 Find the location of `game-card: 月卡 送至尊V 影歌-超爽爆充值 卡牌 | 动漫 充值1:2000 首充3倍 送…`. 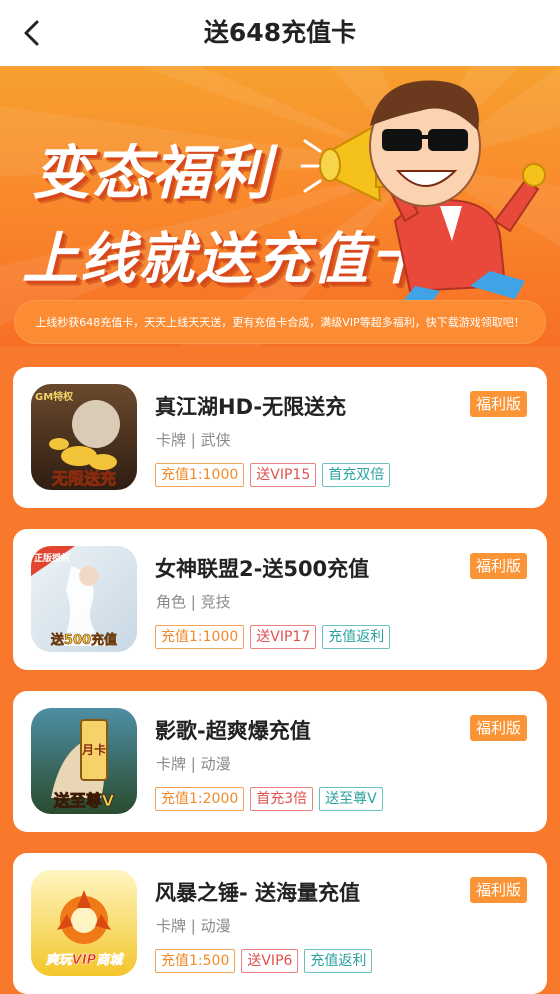

game-card: 月卡 送至尊V 影歌-超爽爆充值 卡牌 | 动漫 充值1:2000 首充3倍 送… is located at coordinates (280, 761).